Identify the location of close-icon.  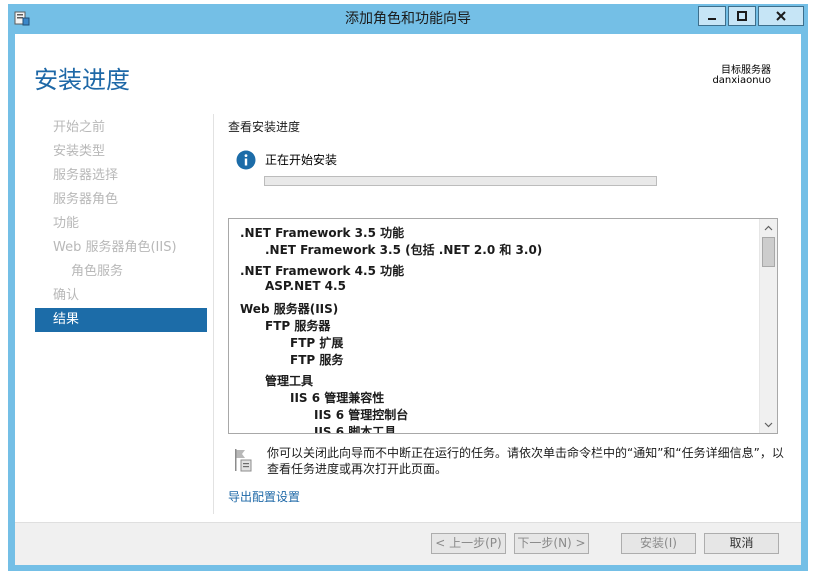
(781, 16).